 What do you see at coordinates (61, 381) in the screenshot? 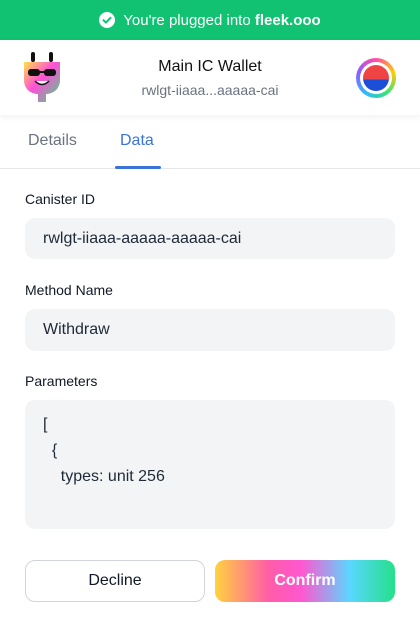
I see `parameters-label: Parameters` at bounding box center [61, 381].